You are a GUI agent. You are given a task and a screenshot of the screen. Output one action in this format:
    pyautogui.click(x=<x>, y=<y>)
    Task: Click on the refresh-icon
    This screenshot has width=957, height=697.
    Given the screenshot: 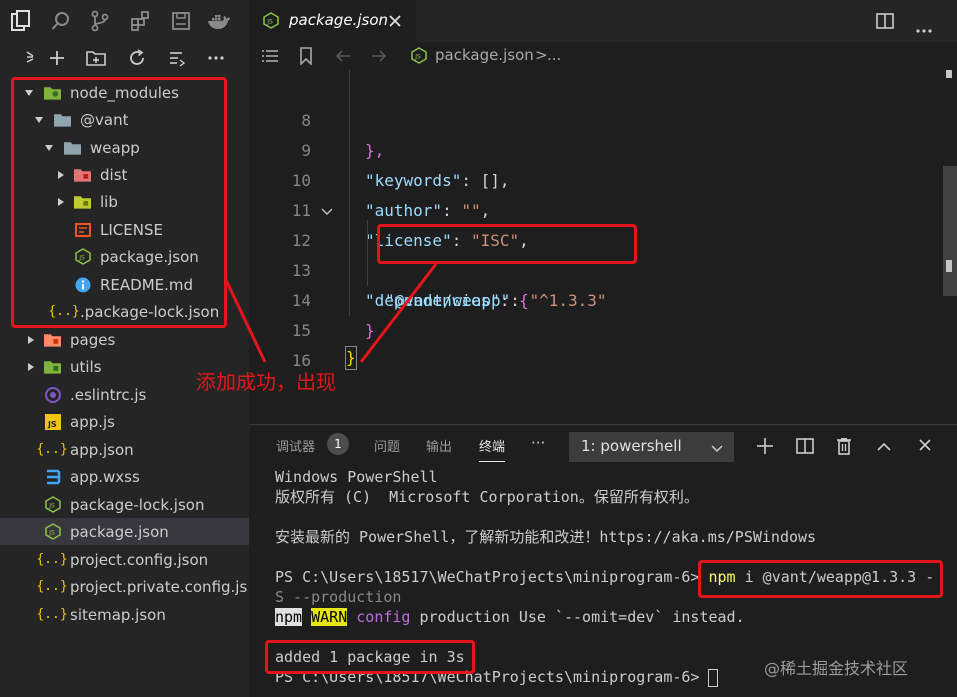 What is the action you would take?
    pyautogui.click(x=137, y=58)
    